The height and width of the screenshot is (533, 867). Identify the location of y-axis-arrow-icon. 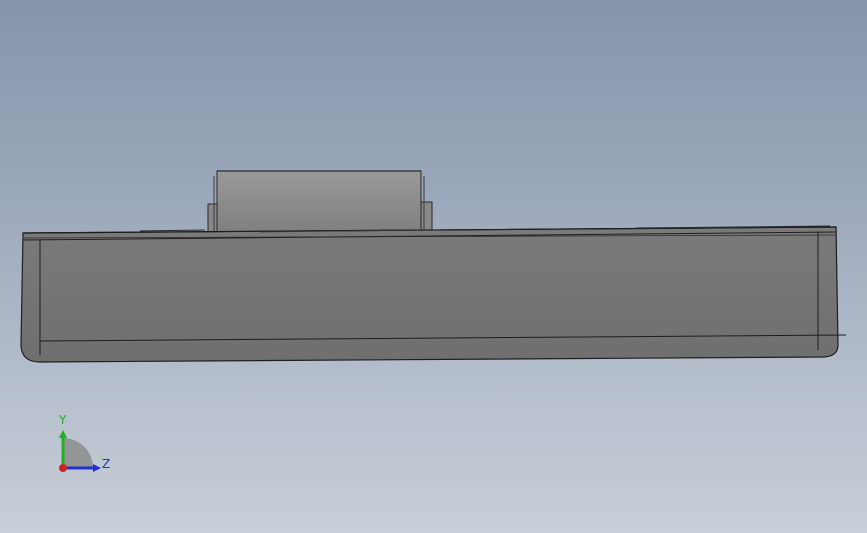
(63, 434).